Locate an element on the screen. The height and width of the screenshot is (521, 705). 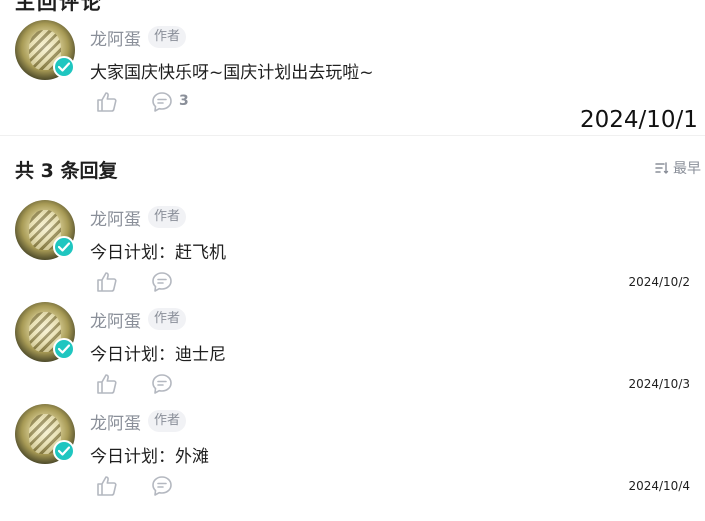
comment-date: 2024/10/1 is located at coordinates (639, 120).